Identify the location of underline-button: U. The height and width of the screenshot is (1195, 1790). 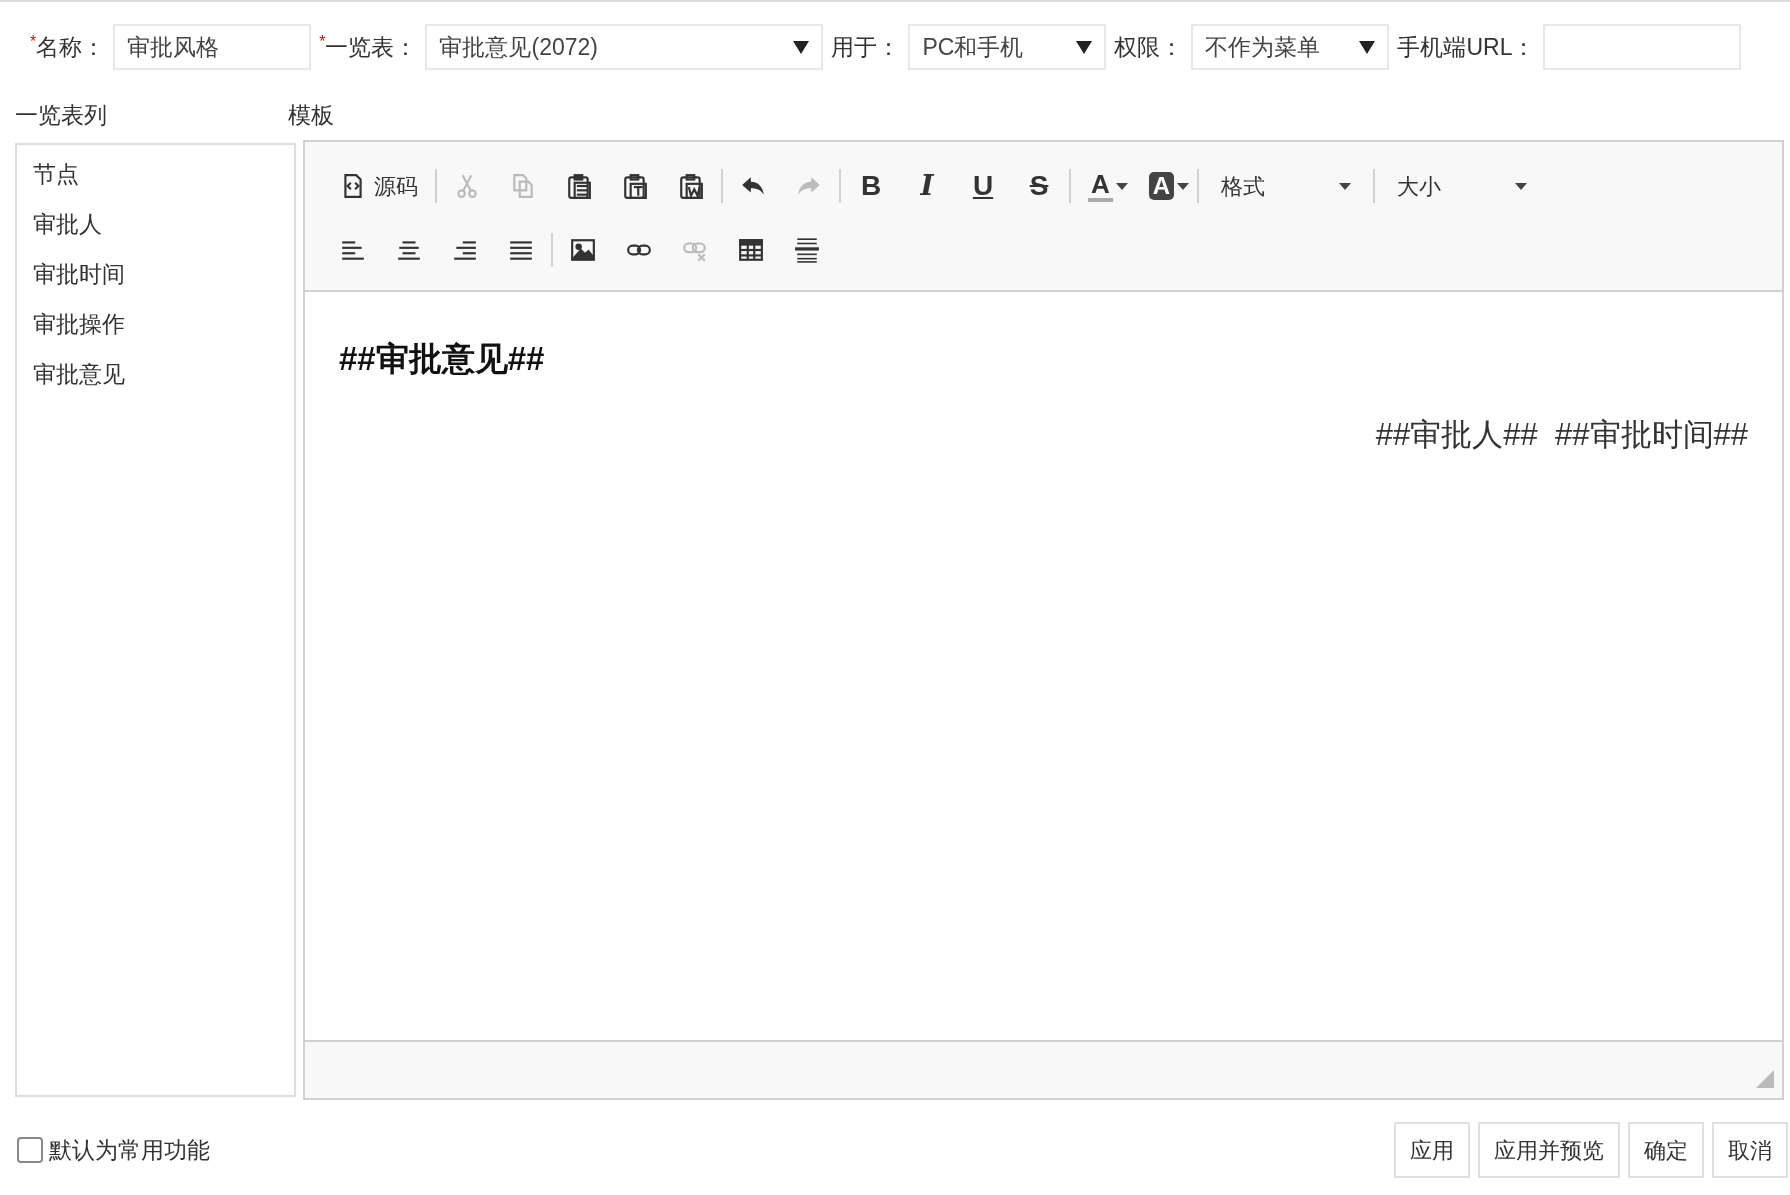
(983, 186).